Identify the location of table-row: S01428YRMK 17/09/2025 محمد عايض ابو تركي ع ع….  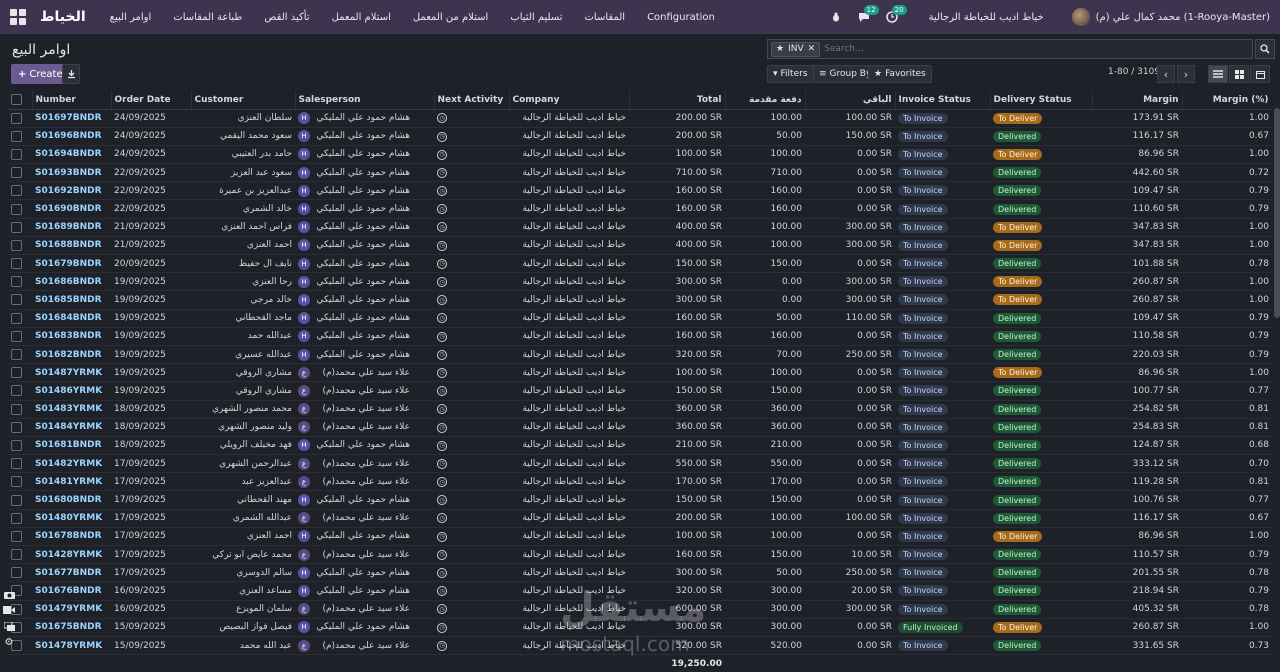
(640, 555).